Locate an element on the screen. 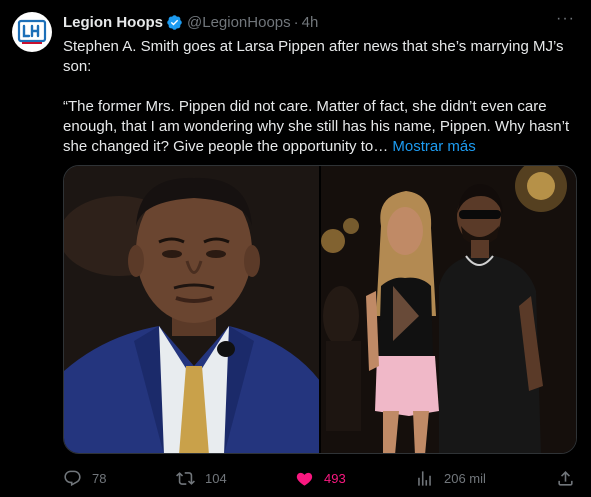  share-icon is located at coordinates (565, 478).